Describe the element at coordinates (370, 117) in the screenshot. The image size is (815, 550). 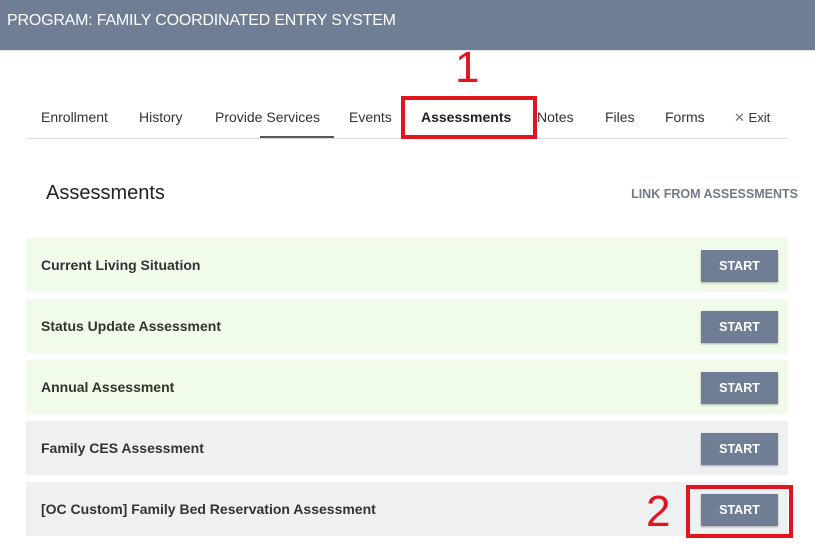
I see `tab-events: Events` at that location.